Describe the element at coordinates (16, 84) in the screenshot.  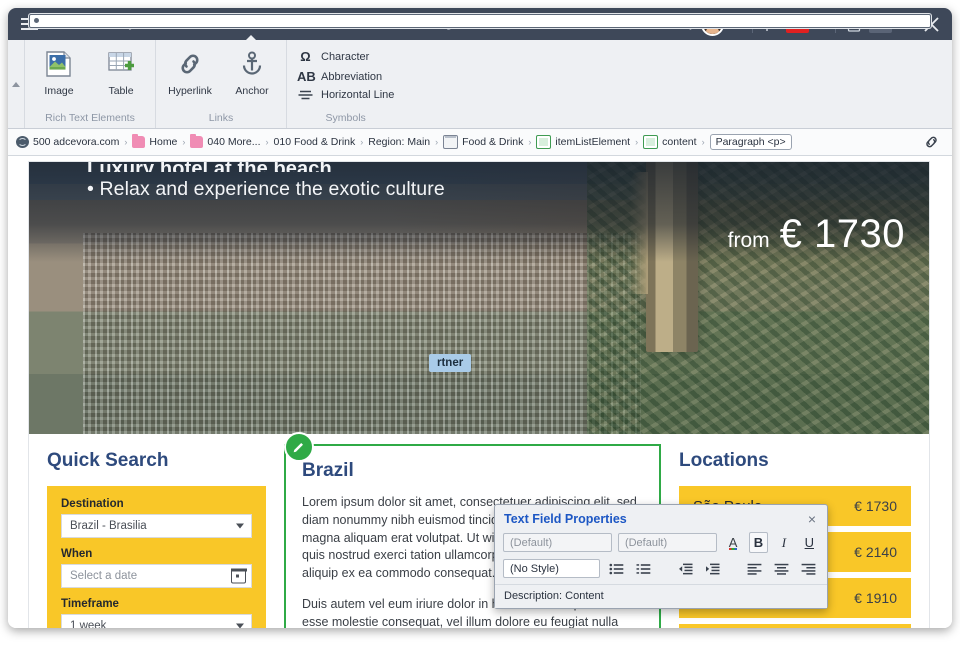
I see `ribbon-collapse-button` at that location.